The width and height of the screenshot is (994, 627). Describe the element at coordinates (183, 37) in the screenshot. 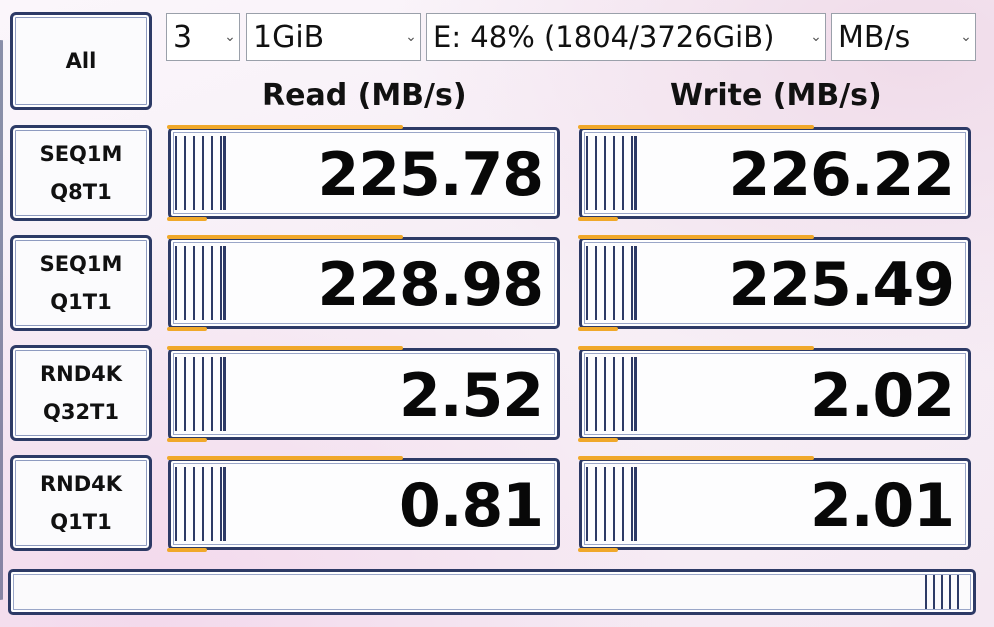

I see `test-count-value: 3` at that location.